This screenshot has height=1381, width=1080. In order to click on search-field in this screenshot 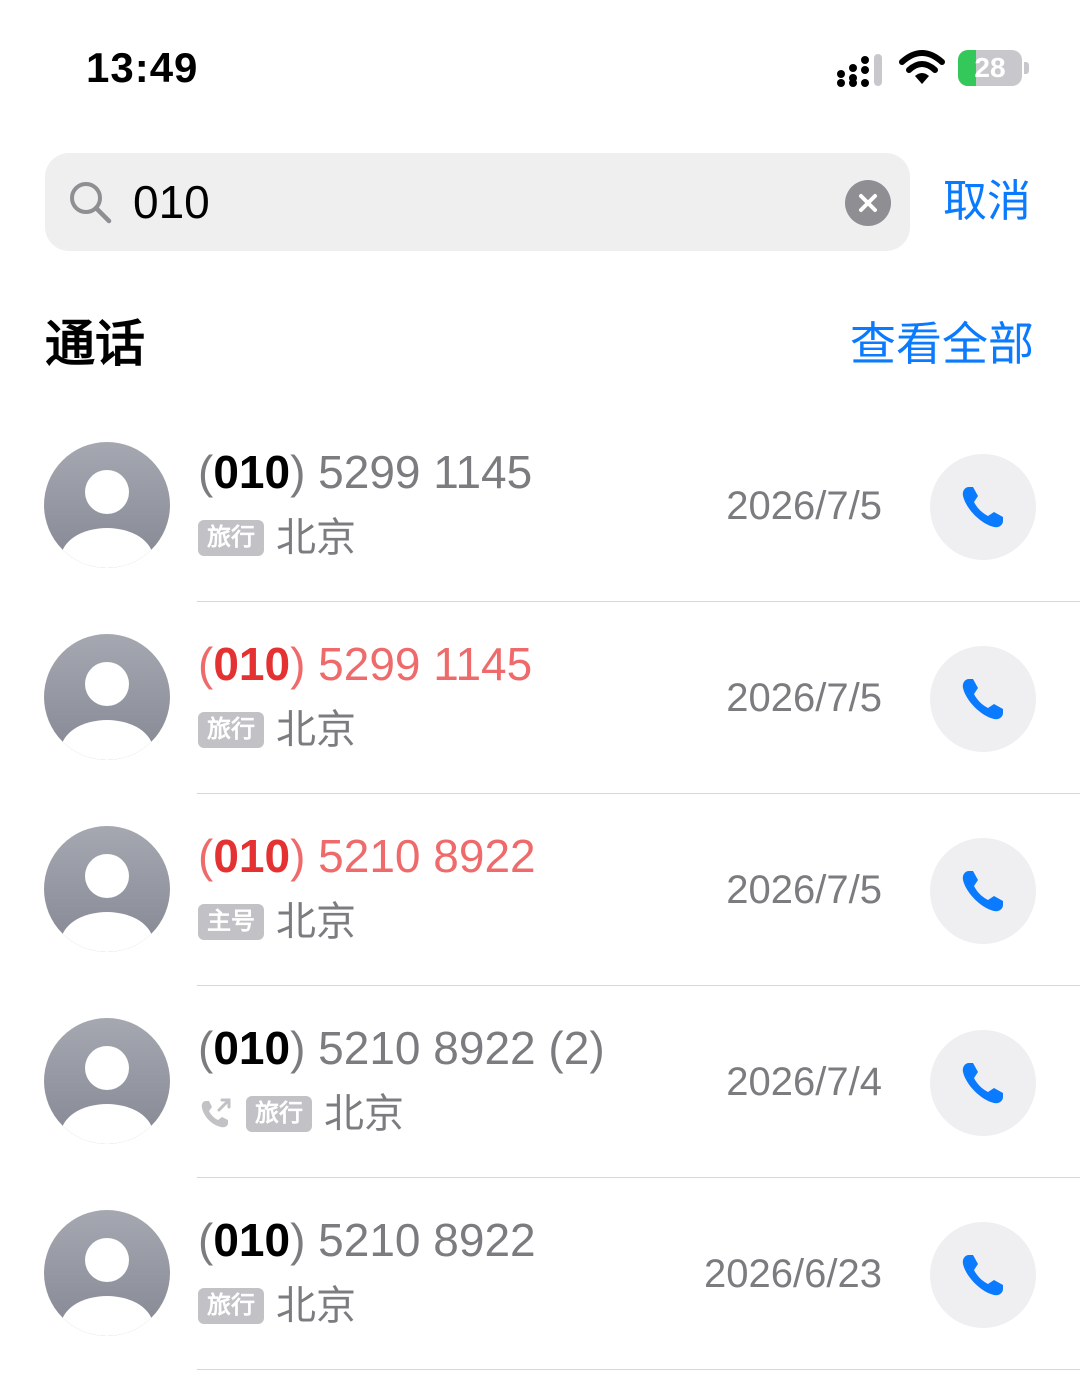, I will do `click(477, 202)`.